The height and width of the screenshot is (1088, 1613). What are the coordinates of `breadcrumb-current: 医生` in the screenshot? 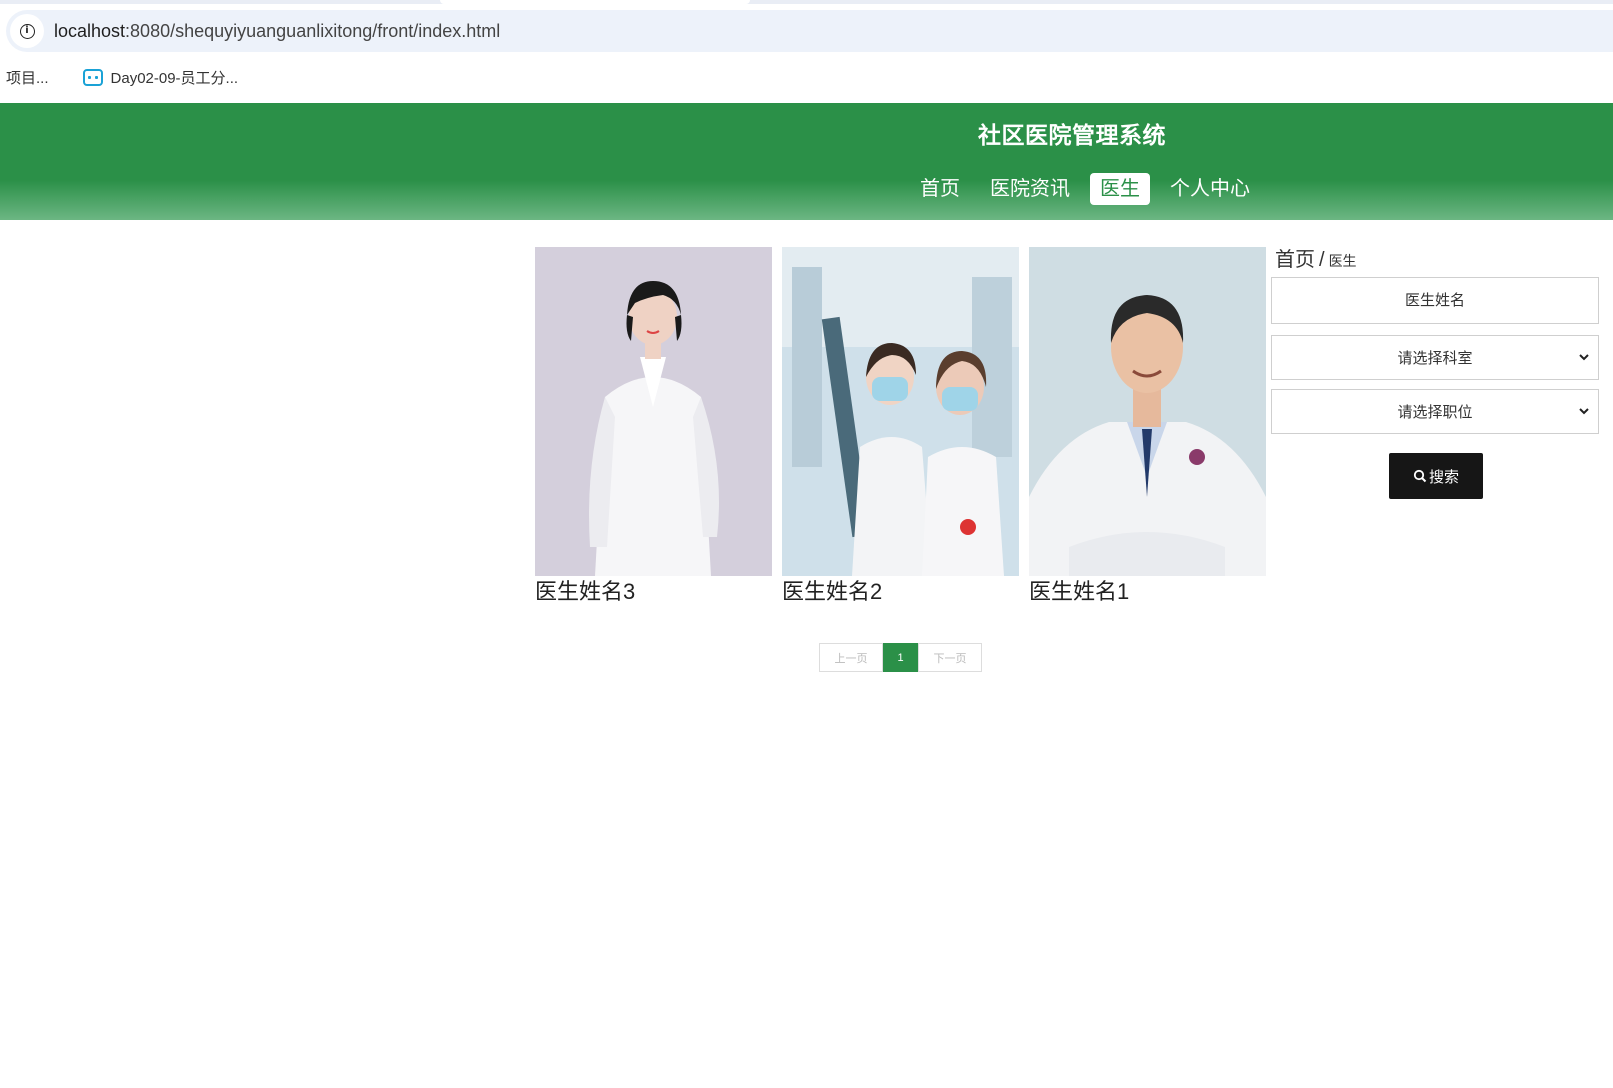 It's located at (1342, 261).